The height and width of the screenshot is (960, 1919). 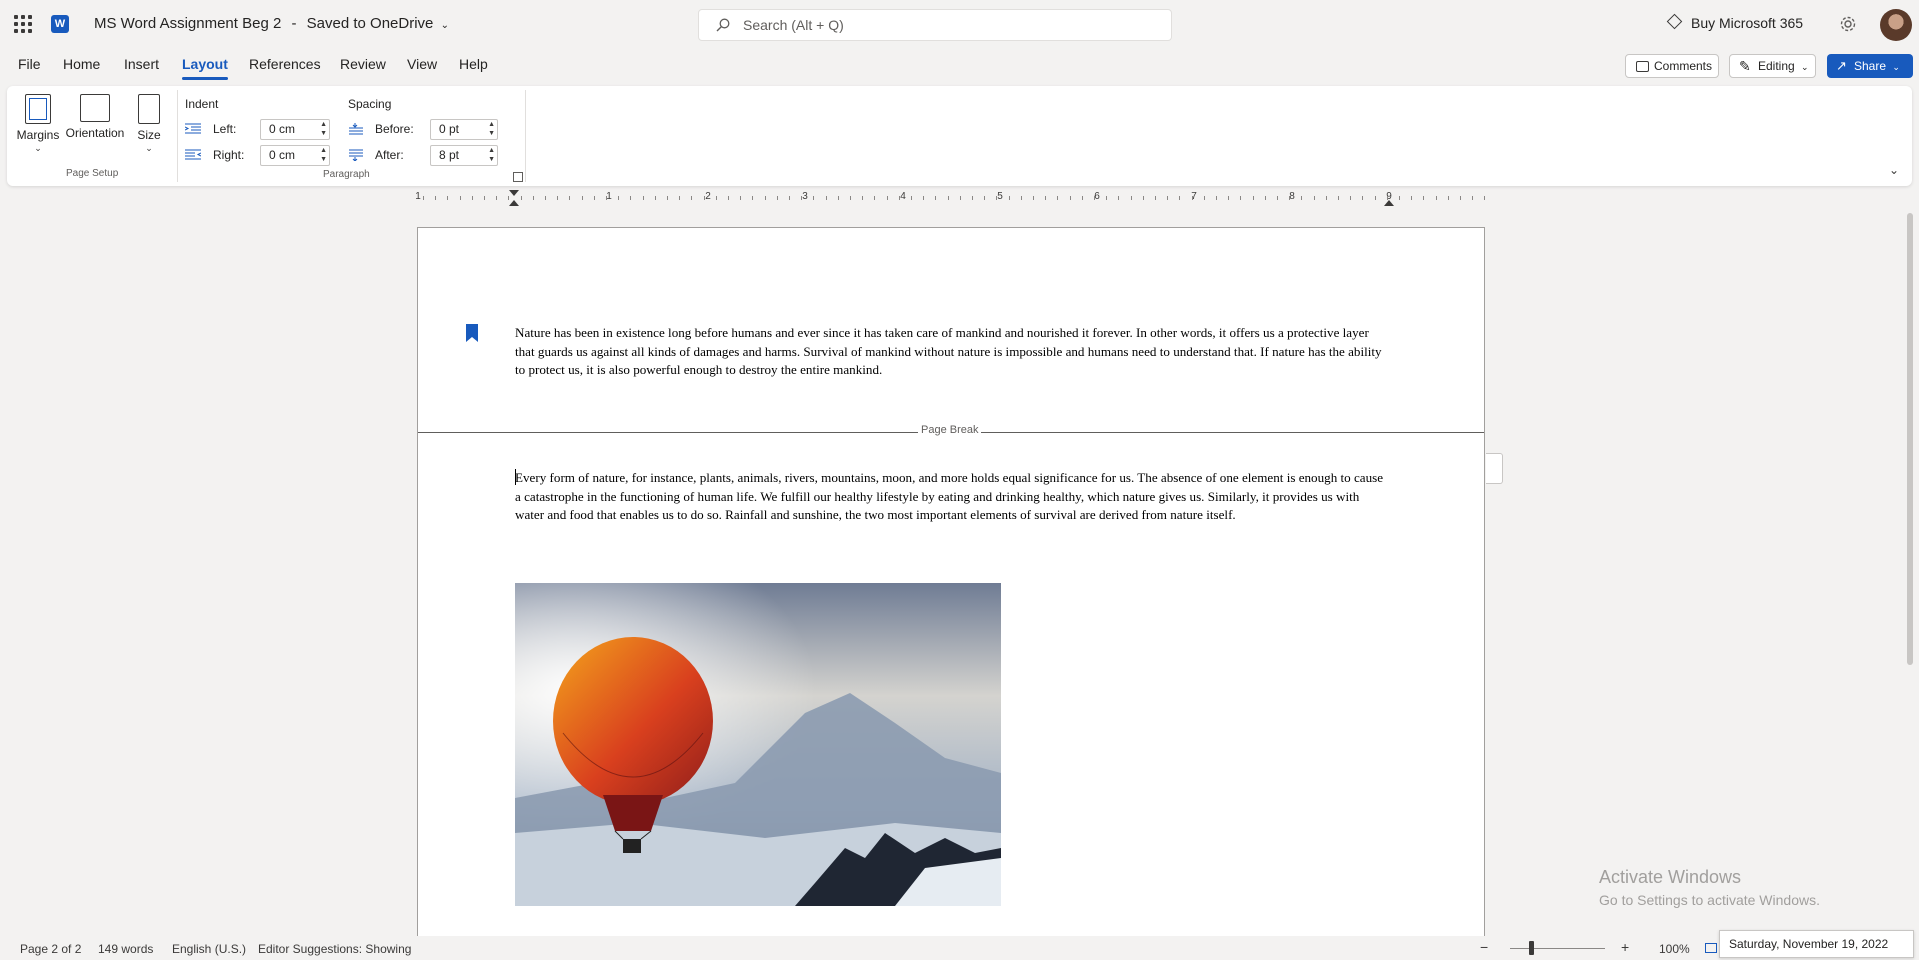 I want to click on vertical-scrollbar, so click(x=1910, y=439).